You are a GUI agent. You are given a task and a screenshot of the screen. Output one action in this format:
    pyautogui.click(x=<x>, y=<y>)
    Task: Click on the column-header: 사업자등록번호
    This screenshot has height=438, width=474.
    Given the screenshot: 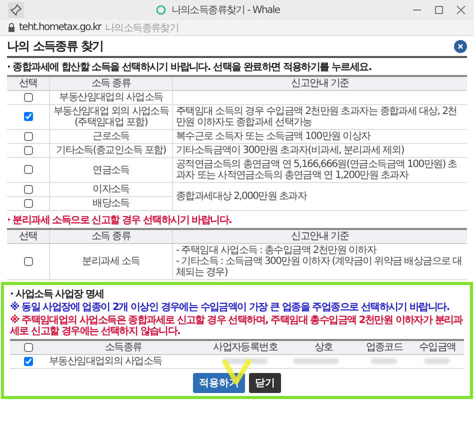 What is the action you would take?
    pyautogui.click(x=245, y=347)
    